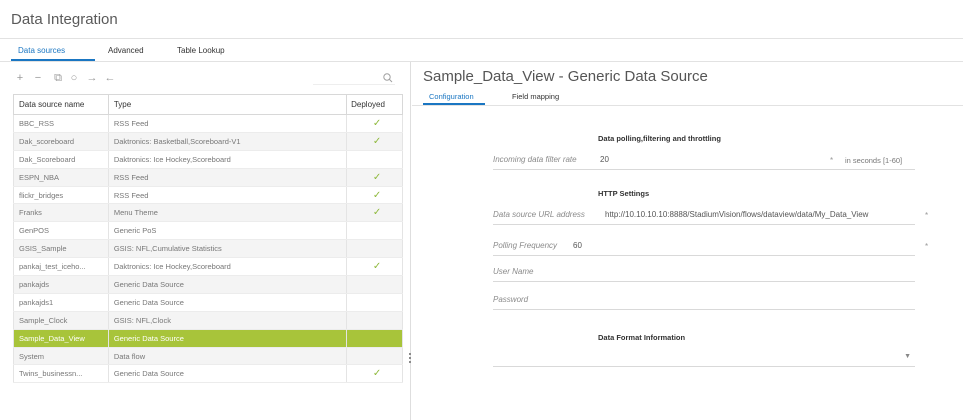  I want to click on format-section-heading: Data Format Information, so click(642, 337).